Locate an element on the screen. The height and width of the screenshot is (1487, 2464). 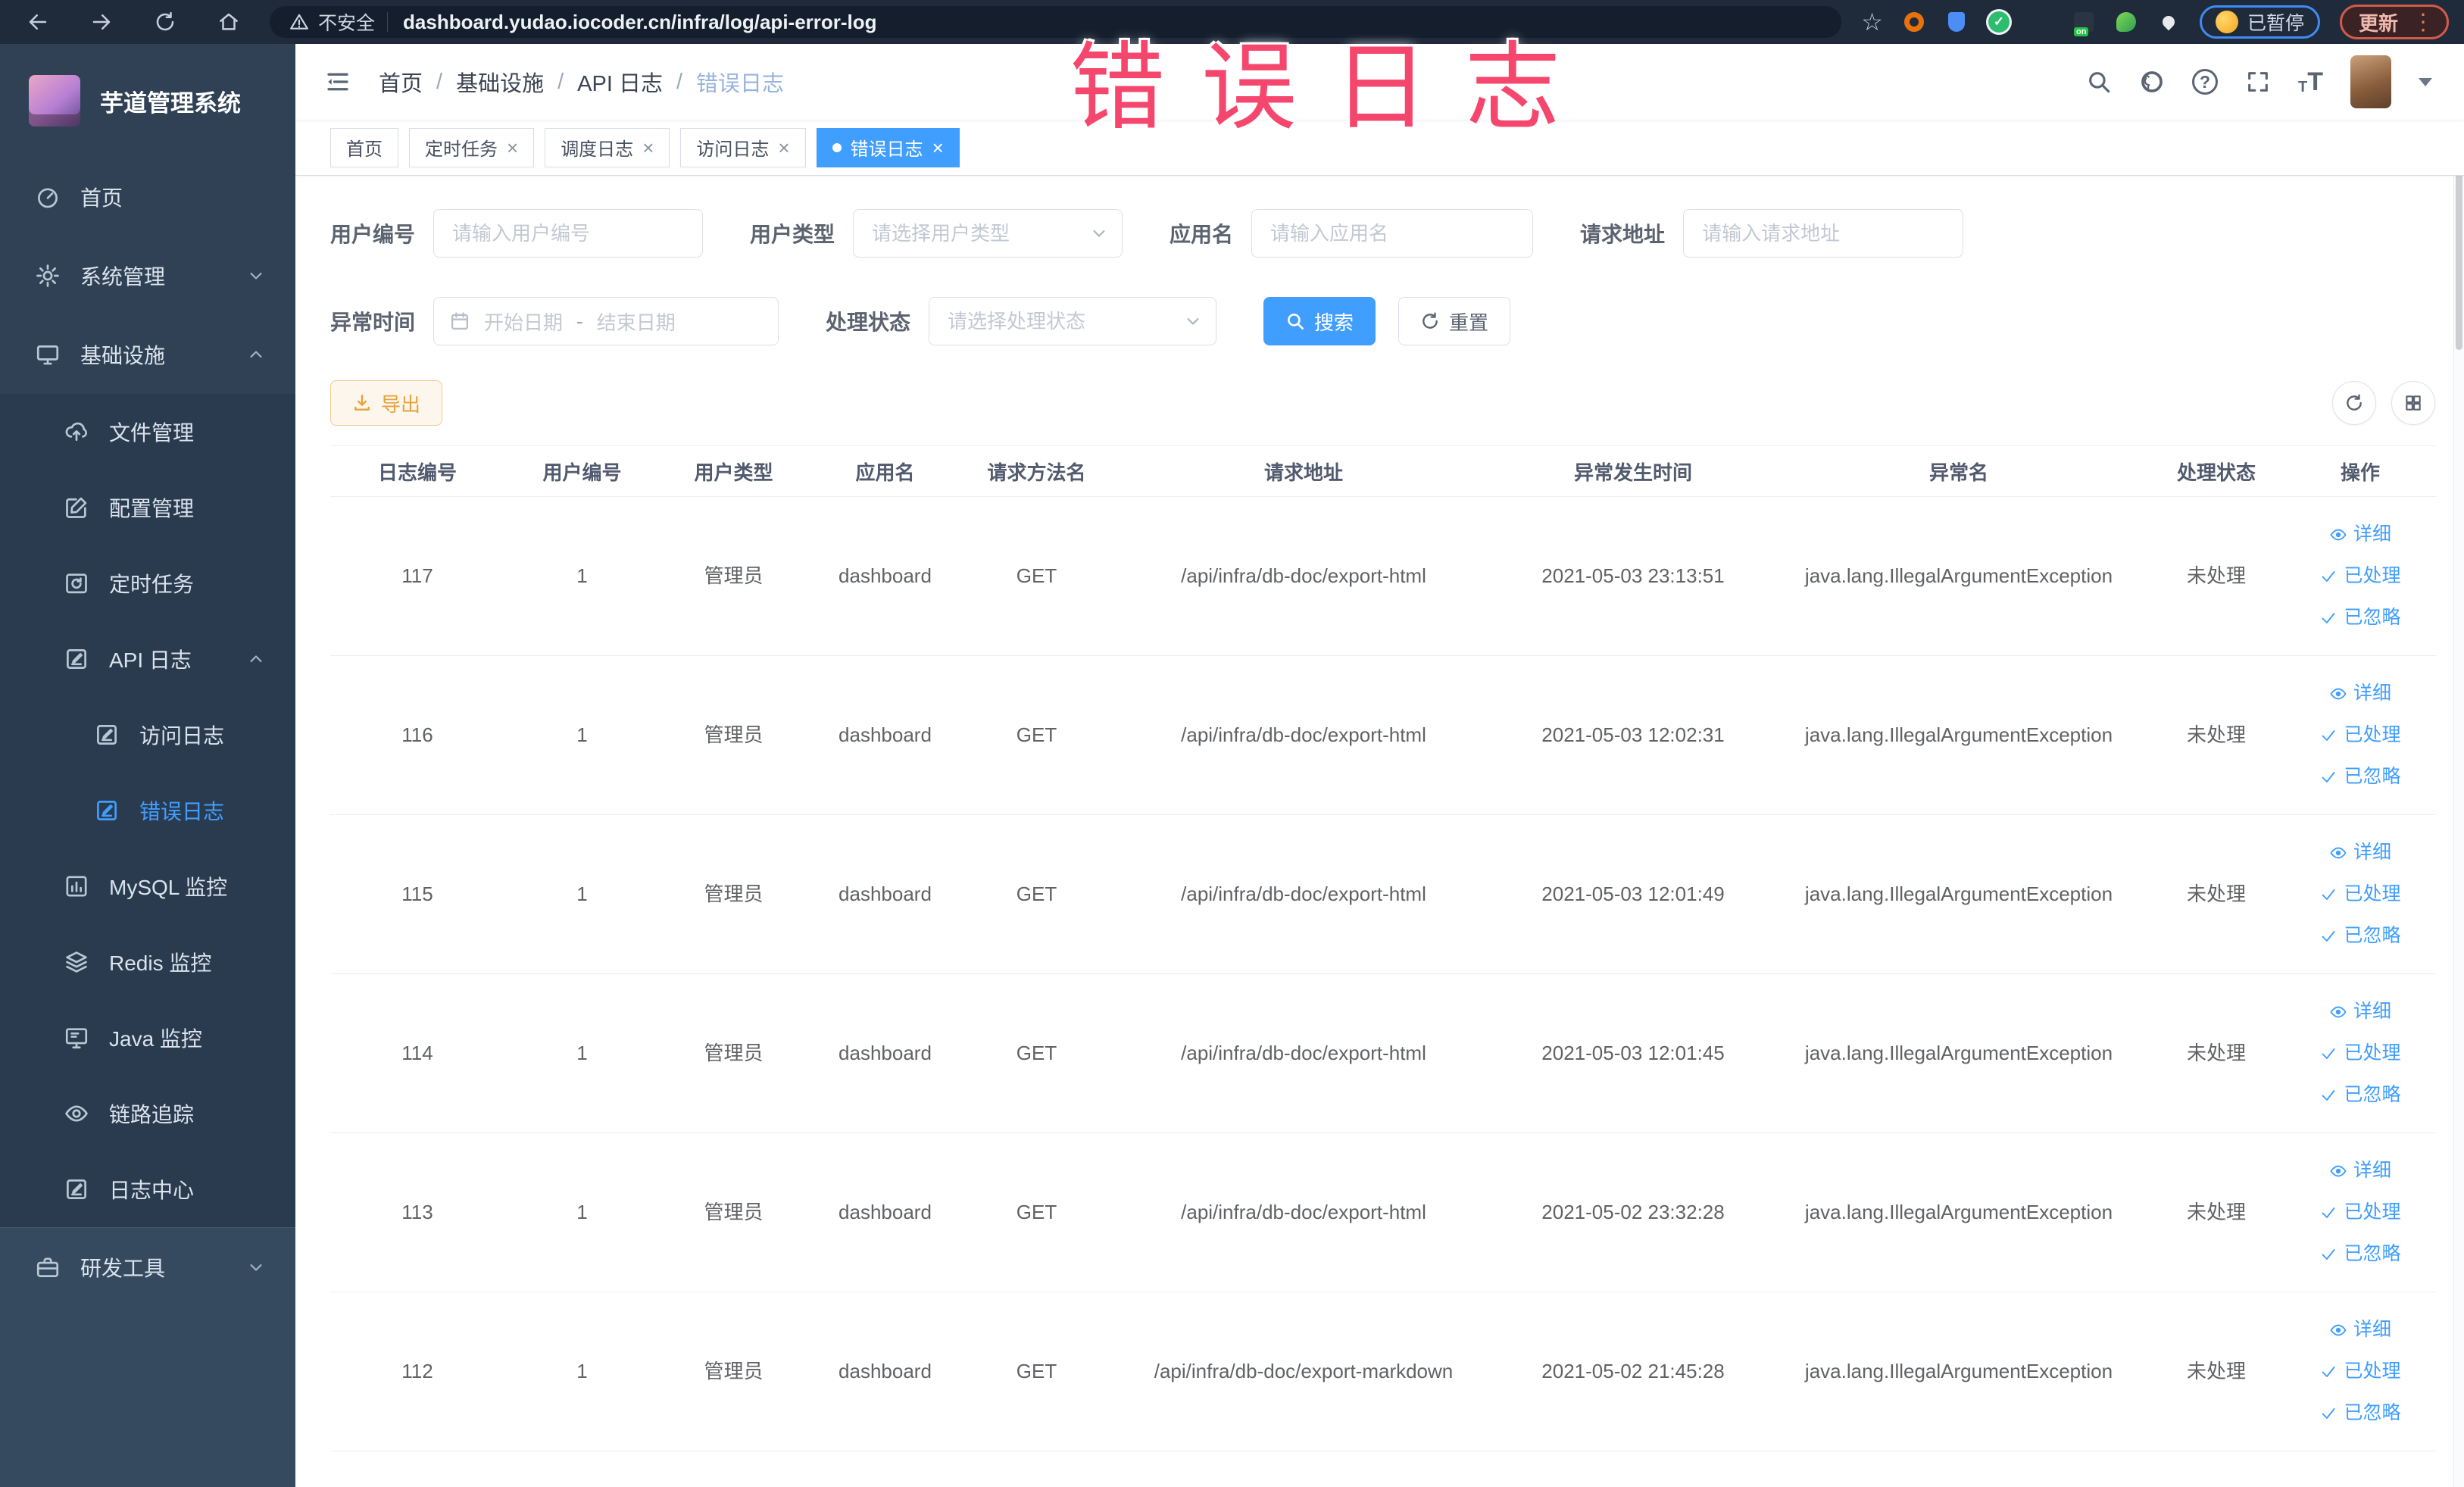
not-secure-warning-icon is located at coordinates (299, 22).